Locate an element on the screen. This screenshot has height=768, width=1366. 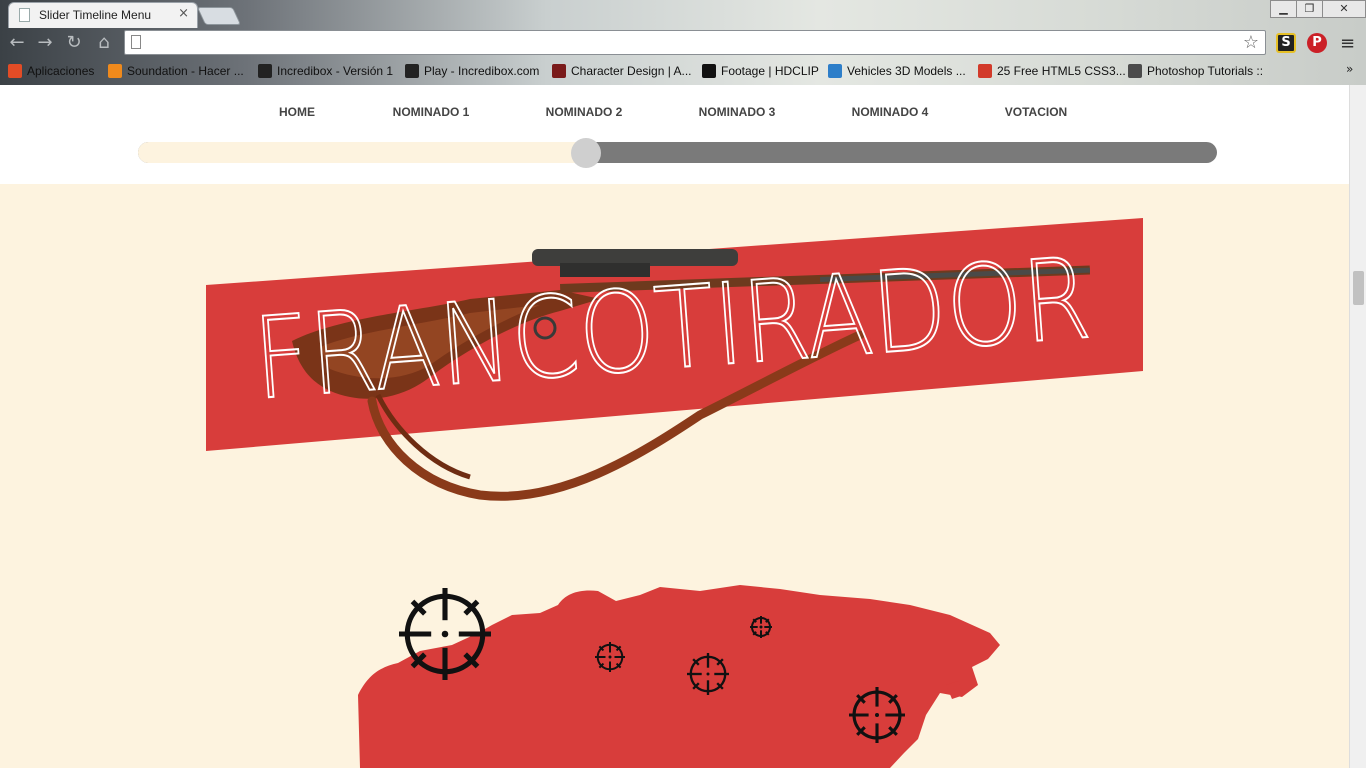
browser-tab: Slider Timeline Menu × is located at coordinates (103, 15).